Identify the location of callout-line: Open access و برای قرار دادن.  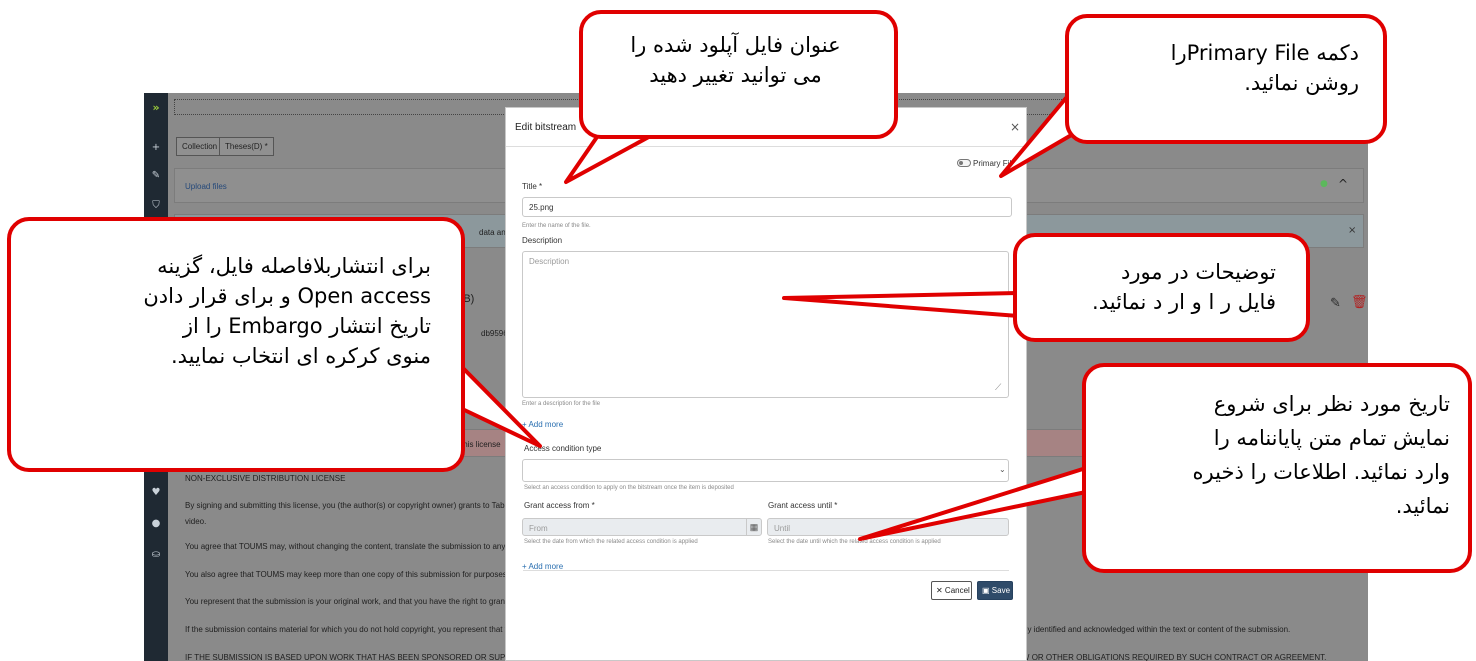
(287, 296).